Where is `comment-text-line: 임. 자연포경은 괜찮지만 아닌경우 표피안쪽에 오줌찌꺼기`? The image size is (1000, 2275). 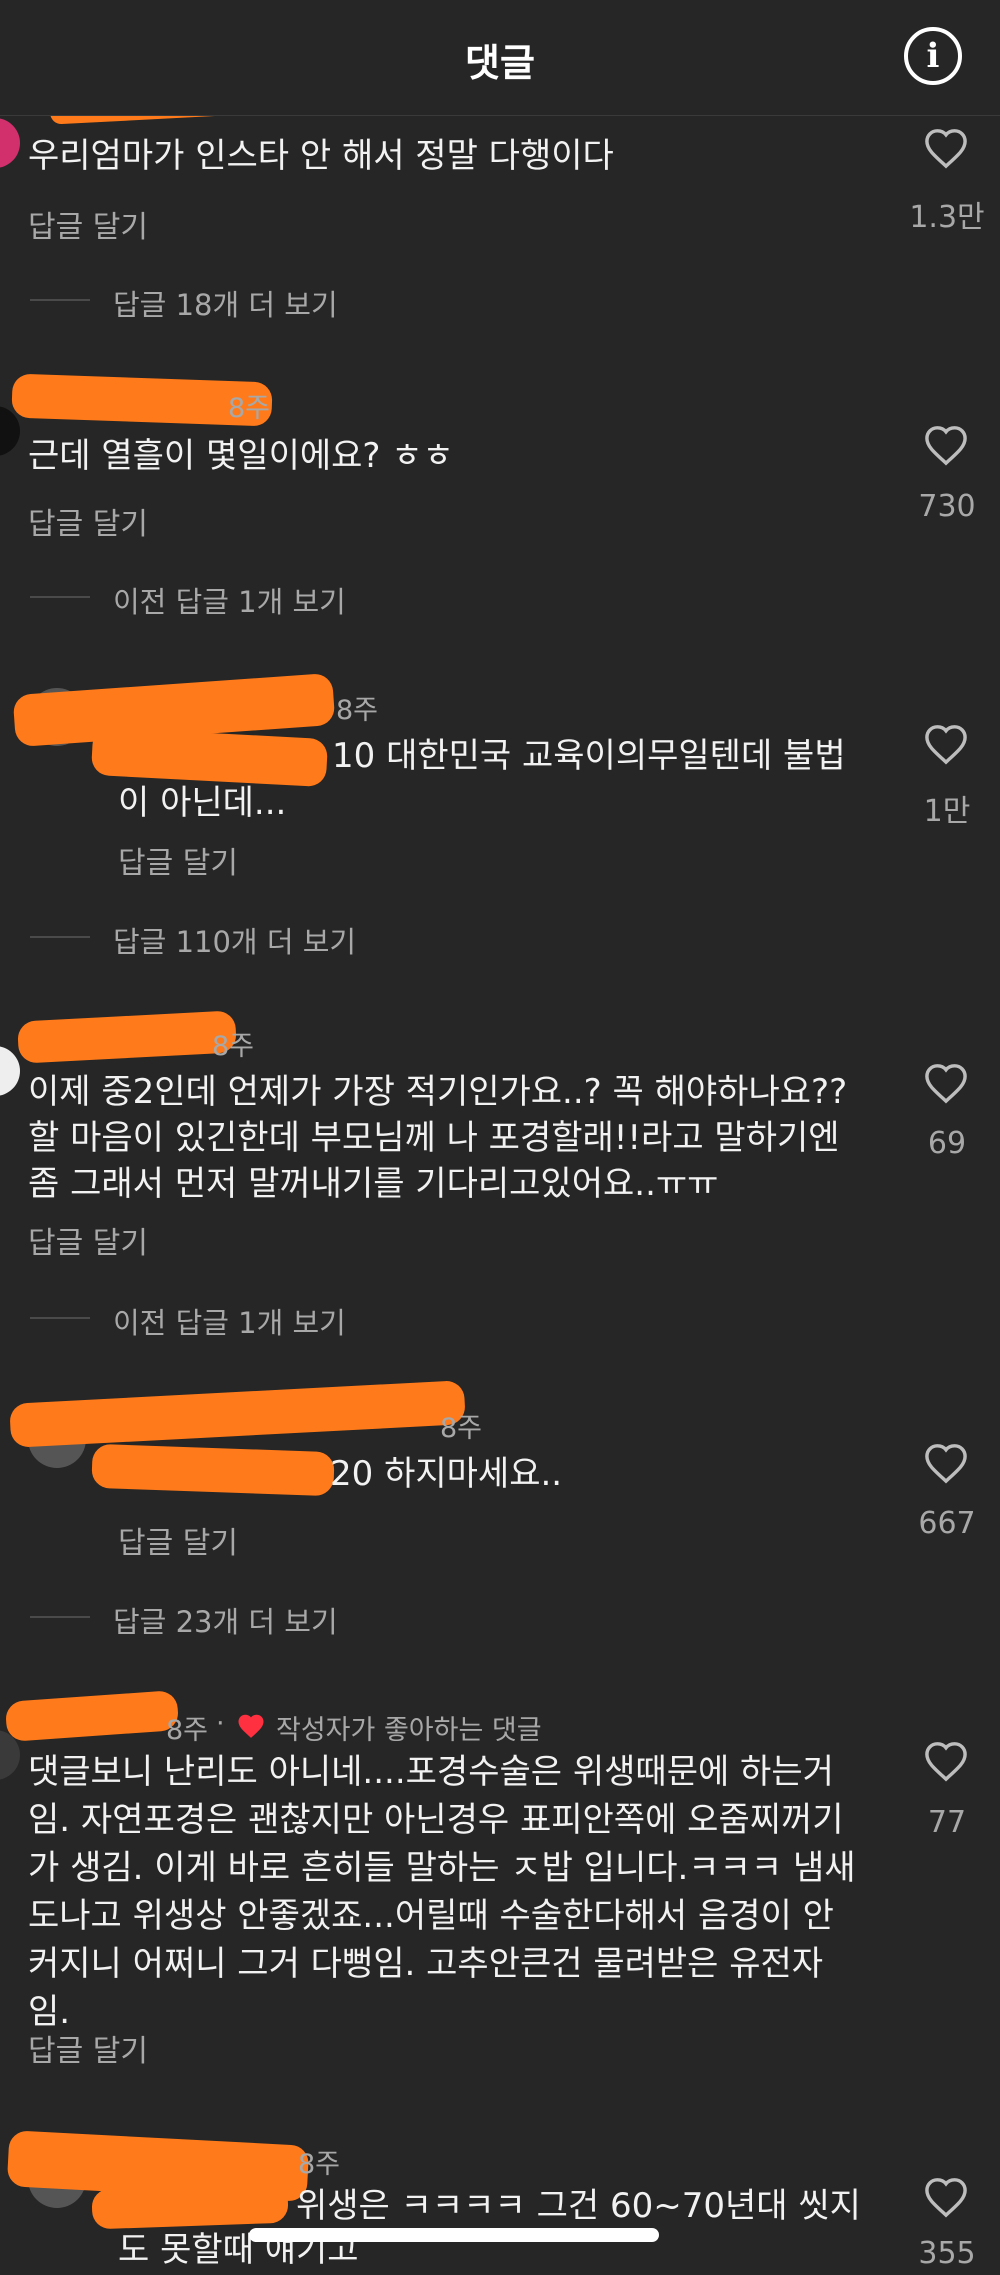 comment-text-line: 임. 자연포경은 괜찮지만 아닌경우 표피안쪽에 오줌찌꺼기 is located at coordinates (436, 1820).